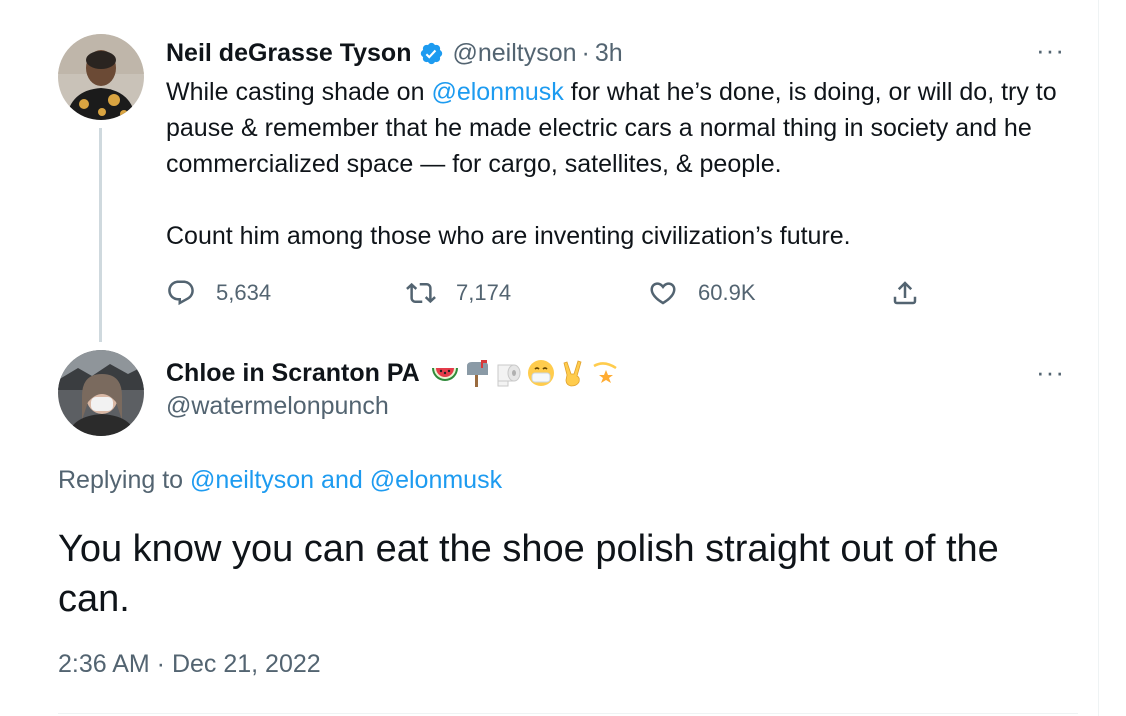 The height and width of the screenshot is (716, 1126). Describe the element at coordinates (181, 293) in the screenshot. I see `reply-icon` at that location.